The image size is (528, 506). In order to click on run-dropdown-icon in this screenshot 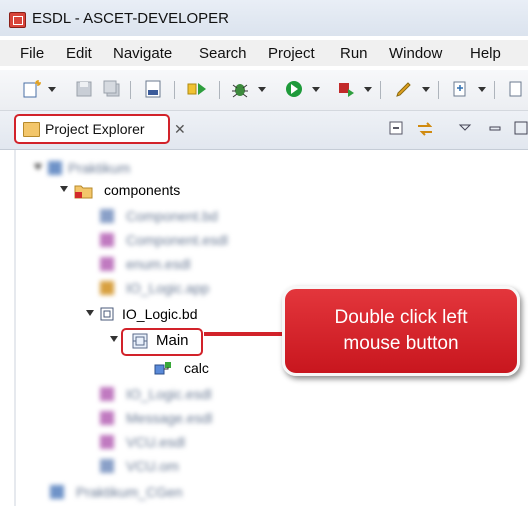, I will do `click(316, 89)`.